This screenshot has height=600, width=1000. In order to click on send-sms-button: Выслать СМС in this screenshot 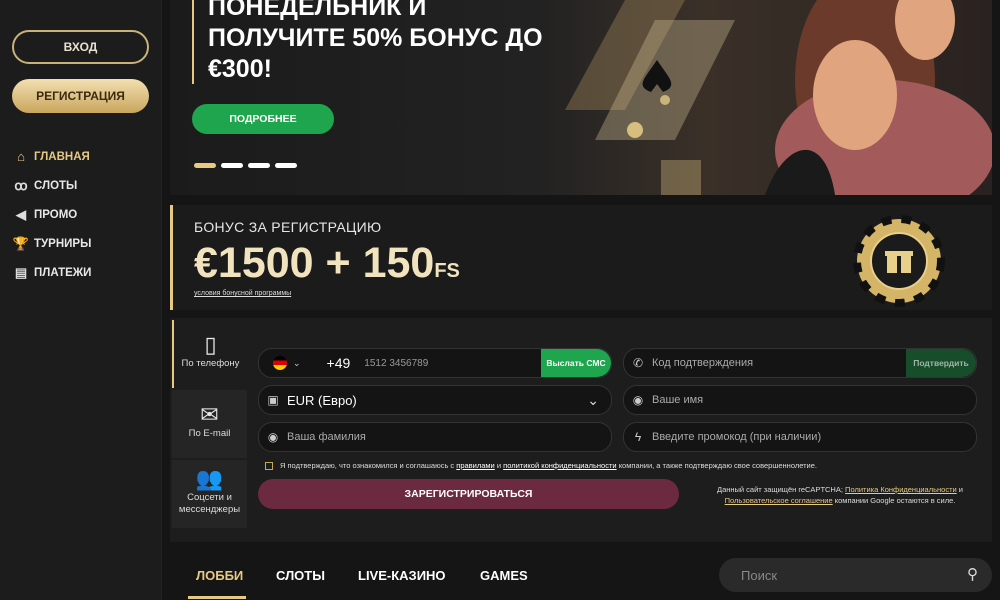, I will do `click(576, 363)`.